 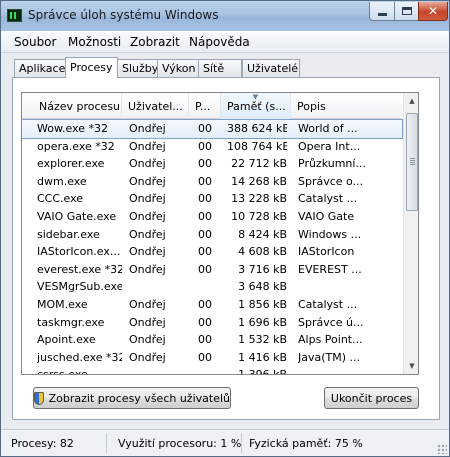 I want to click on minimize-icon, so click(x=382, y=14).